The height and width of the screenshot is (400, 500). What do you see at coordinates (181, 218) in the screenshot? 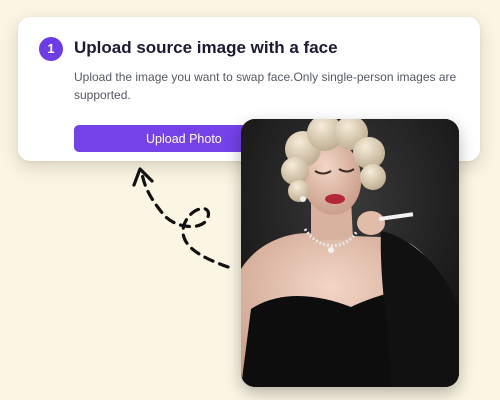
I see `curved-dashed-arrow-icon` at bounding box center [181, 218].